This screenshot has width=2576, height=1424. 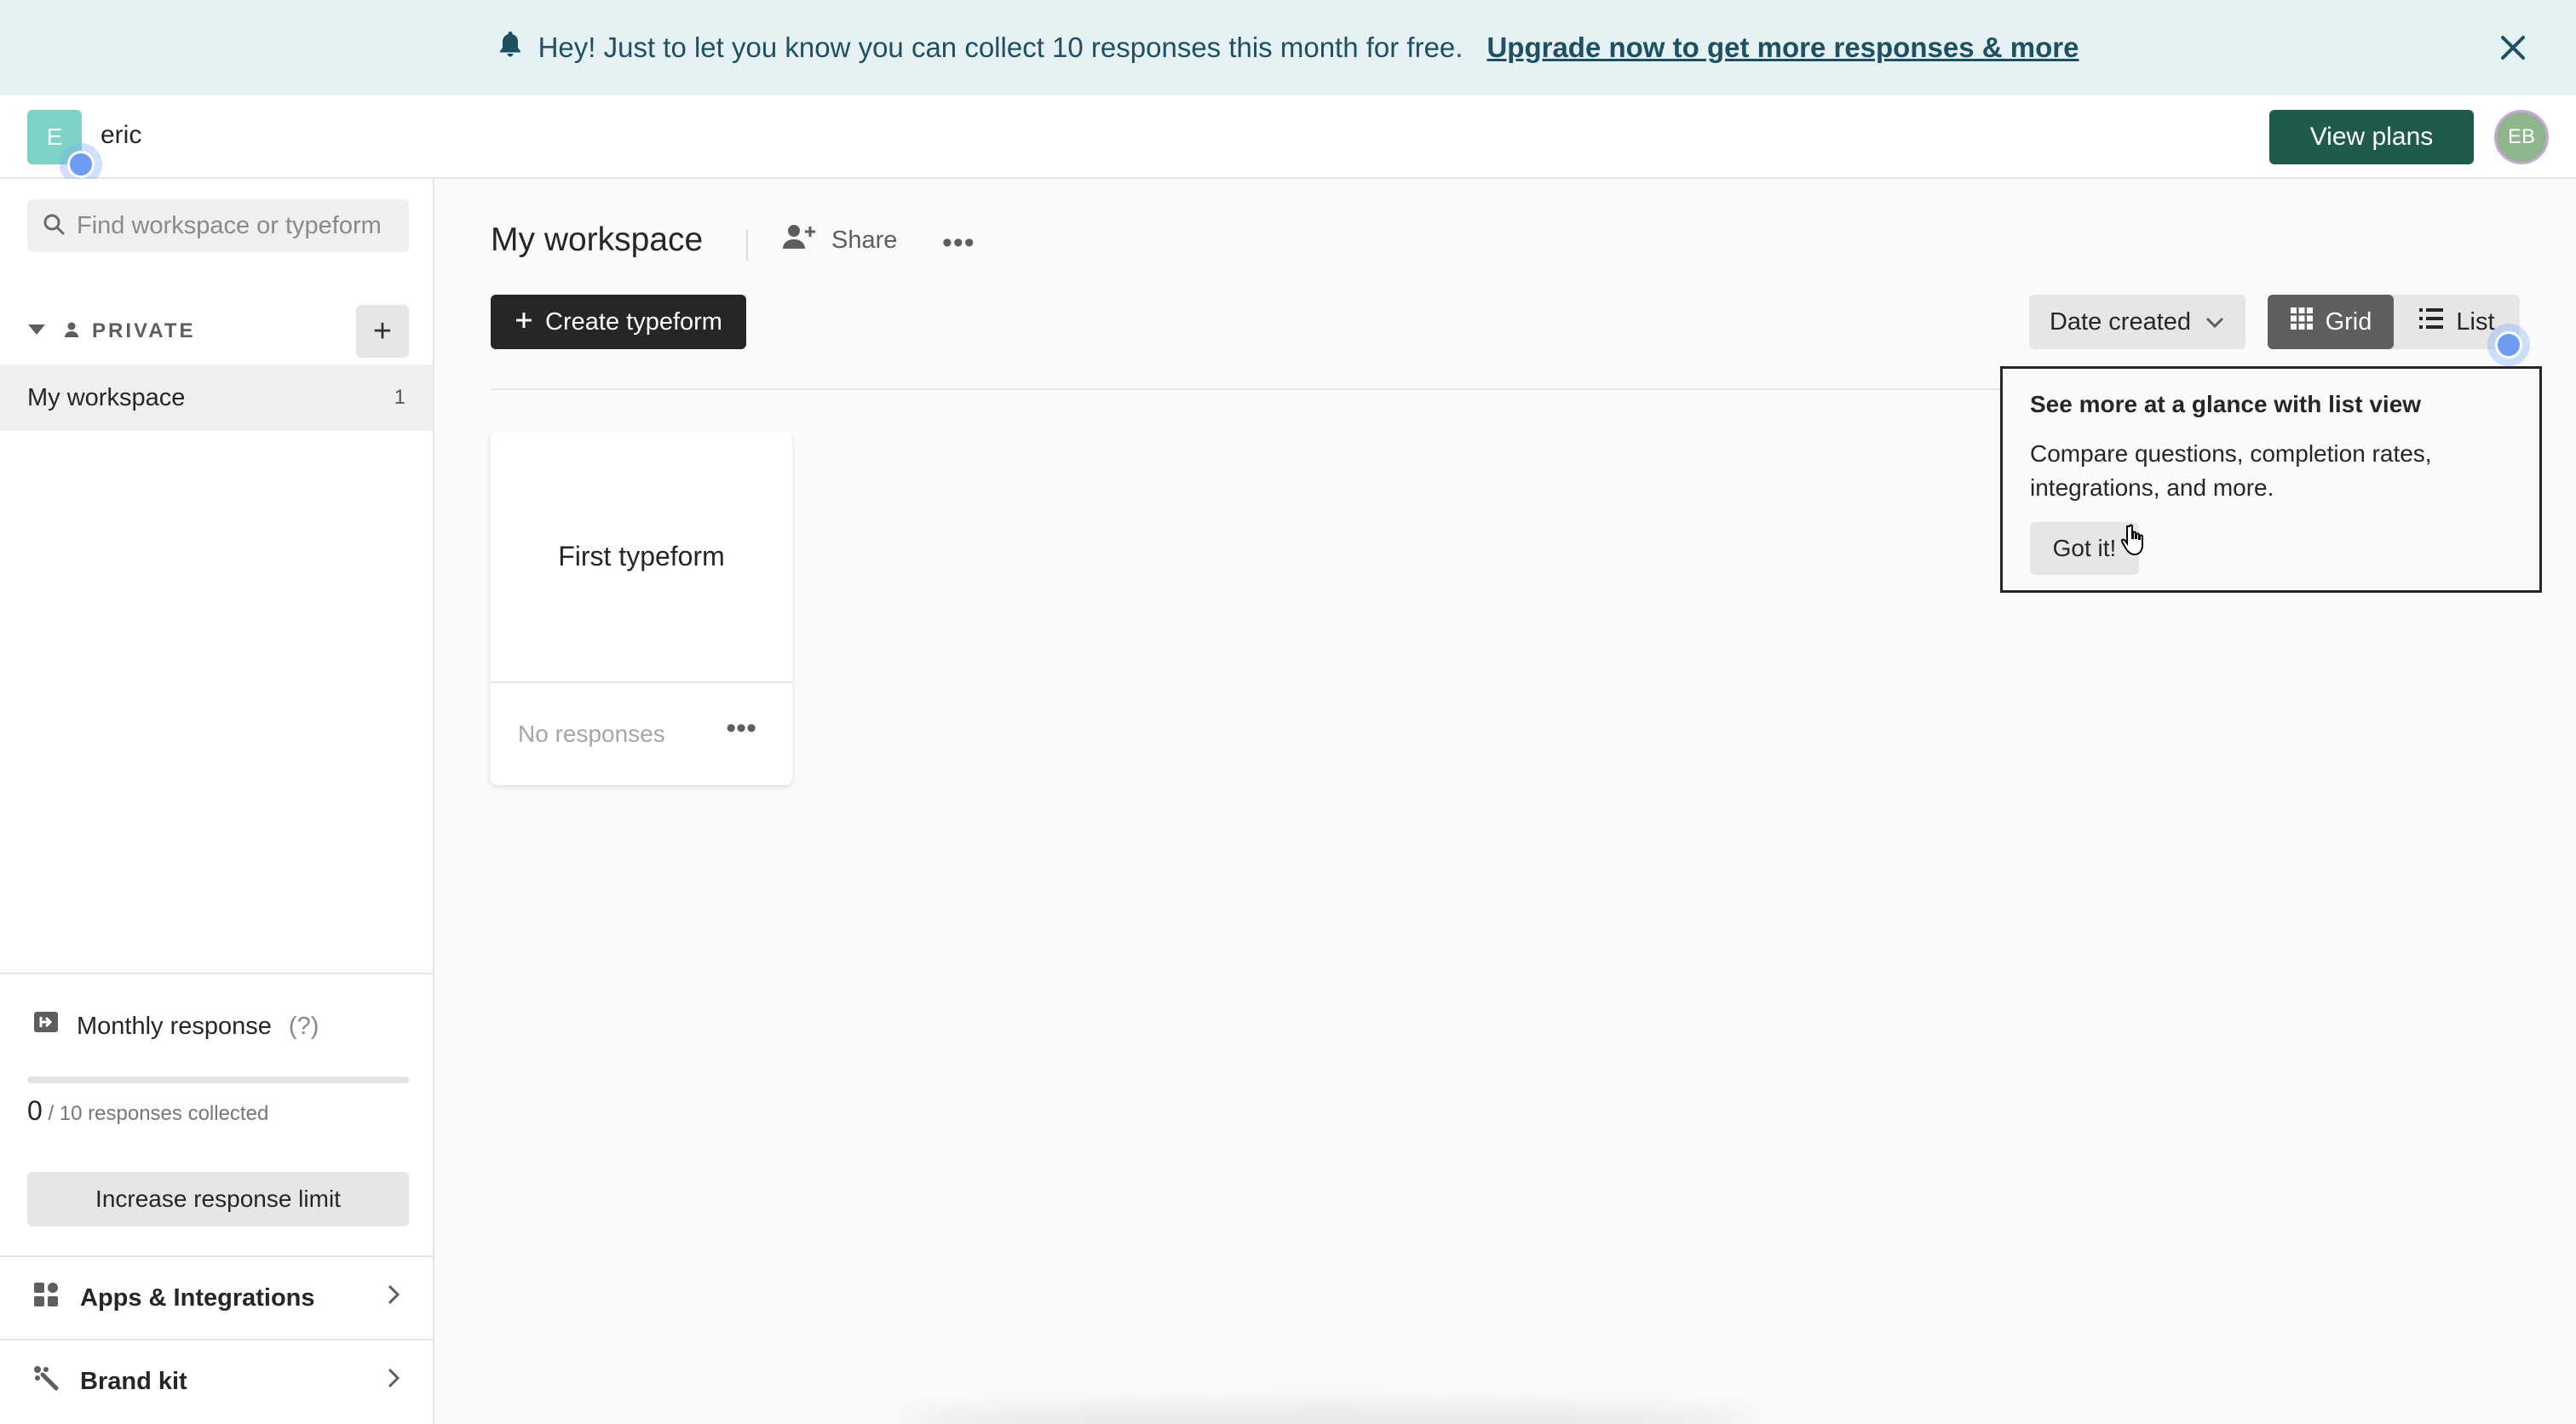 I want to click on grid-view-button: Grid, so click(x=2331, y=322).